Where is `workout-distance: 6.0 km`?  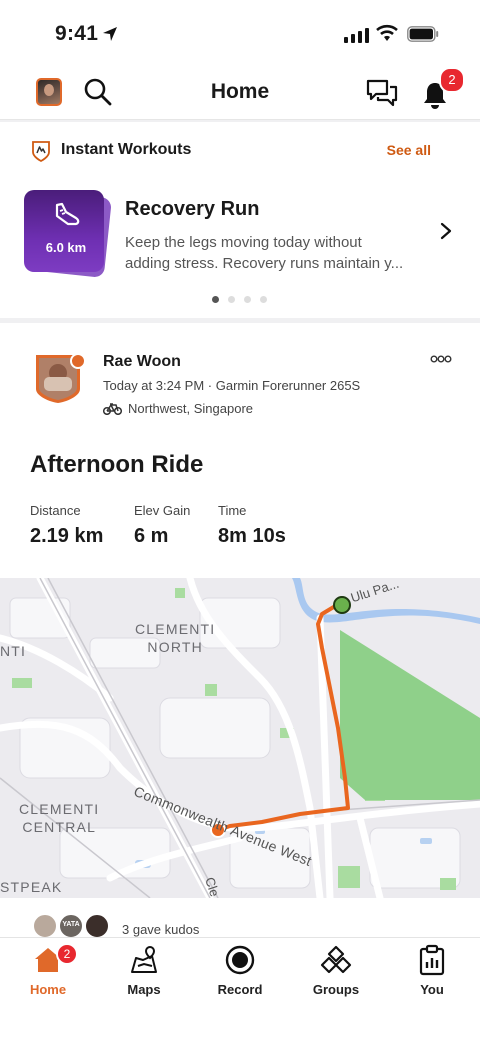
workout-distance: 6.0 km is located at coordinates (66, 247).